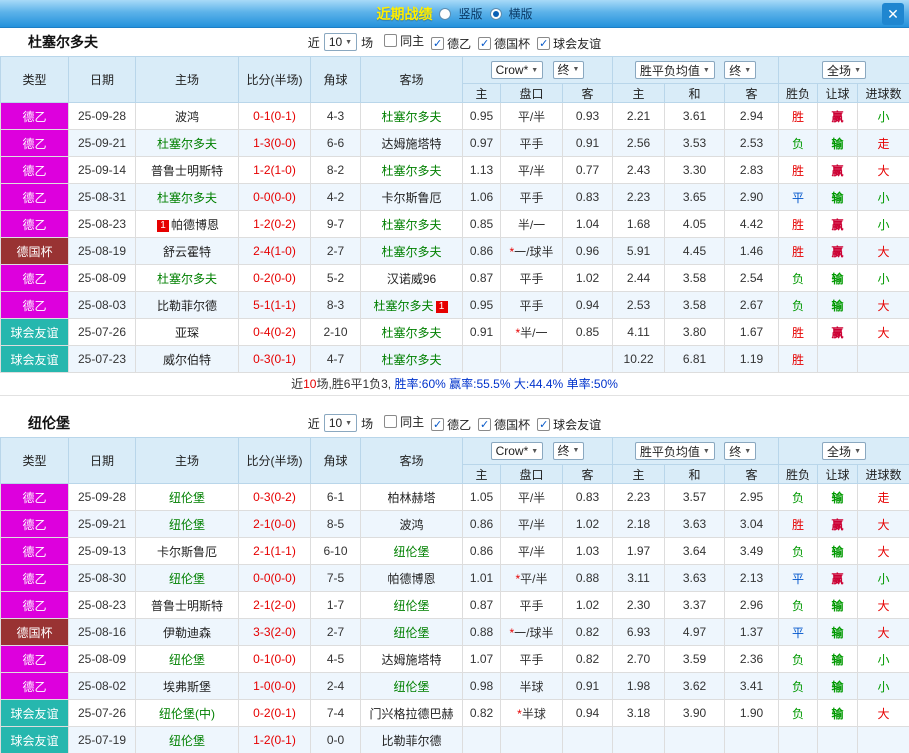 The width and height of the screenshot is (909, 753). Describe the element at coordinates (187, 252) in the screenshot. I see `home-team-link: 舒云霍特` at that location.